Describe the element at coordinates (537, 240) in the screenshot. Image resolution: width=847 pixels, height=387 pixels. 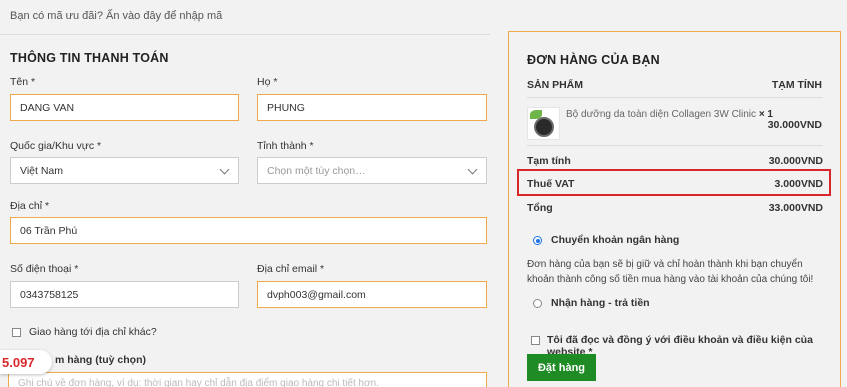
I see `payment-bank-radio` at that location.